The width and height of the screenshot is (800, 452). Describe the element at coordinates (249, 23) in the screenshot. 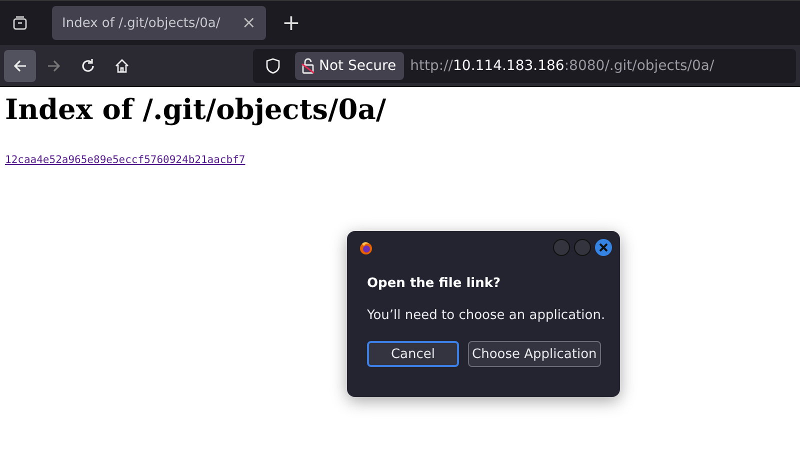

I see `close-tab-button: ×` at that location.